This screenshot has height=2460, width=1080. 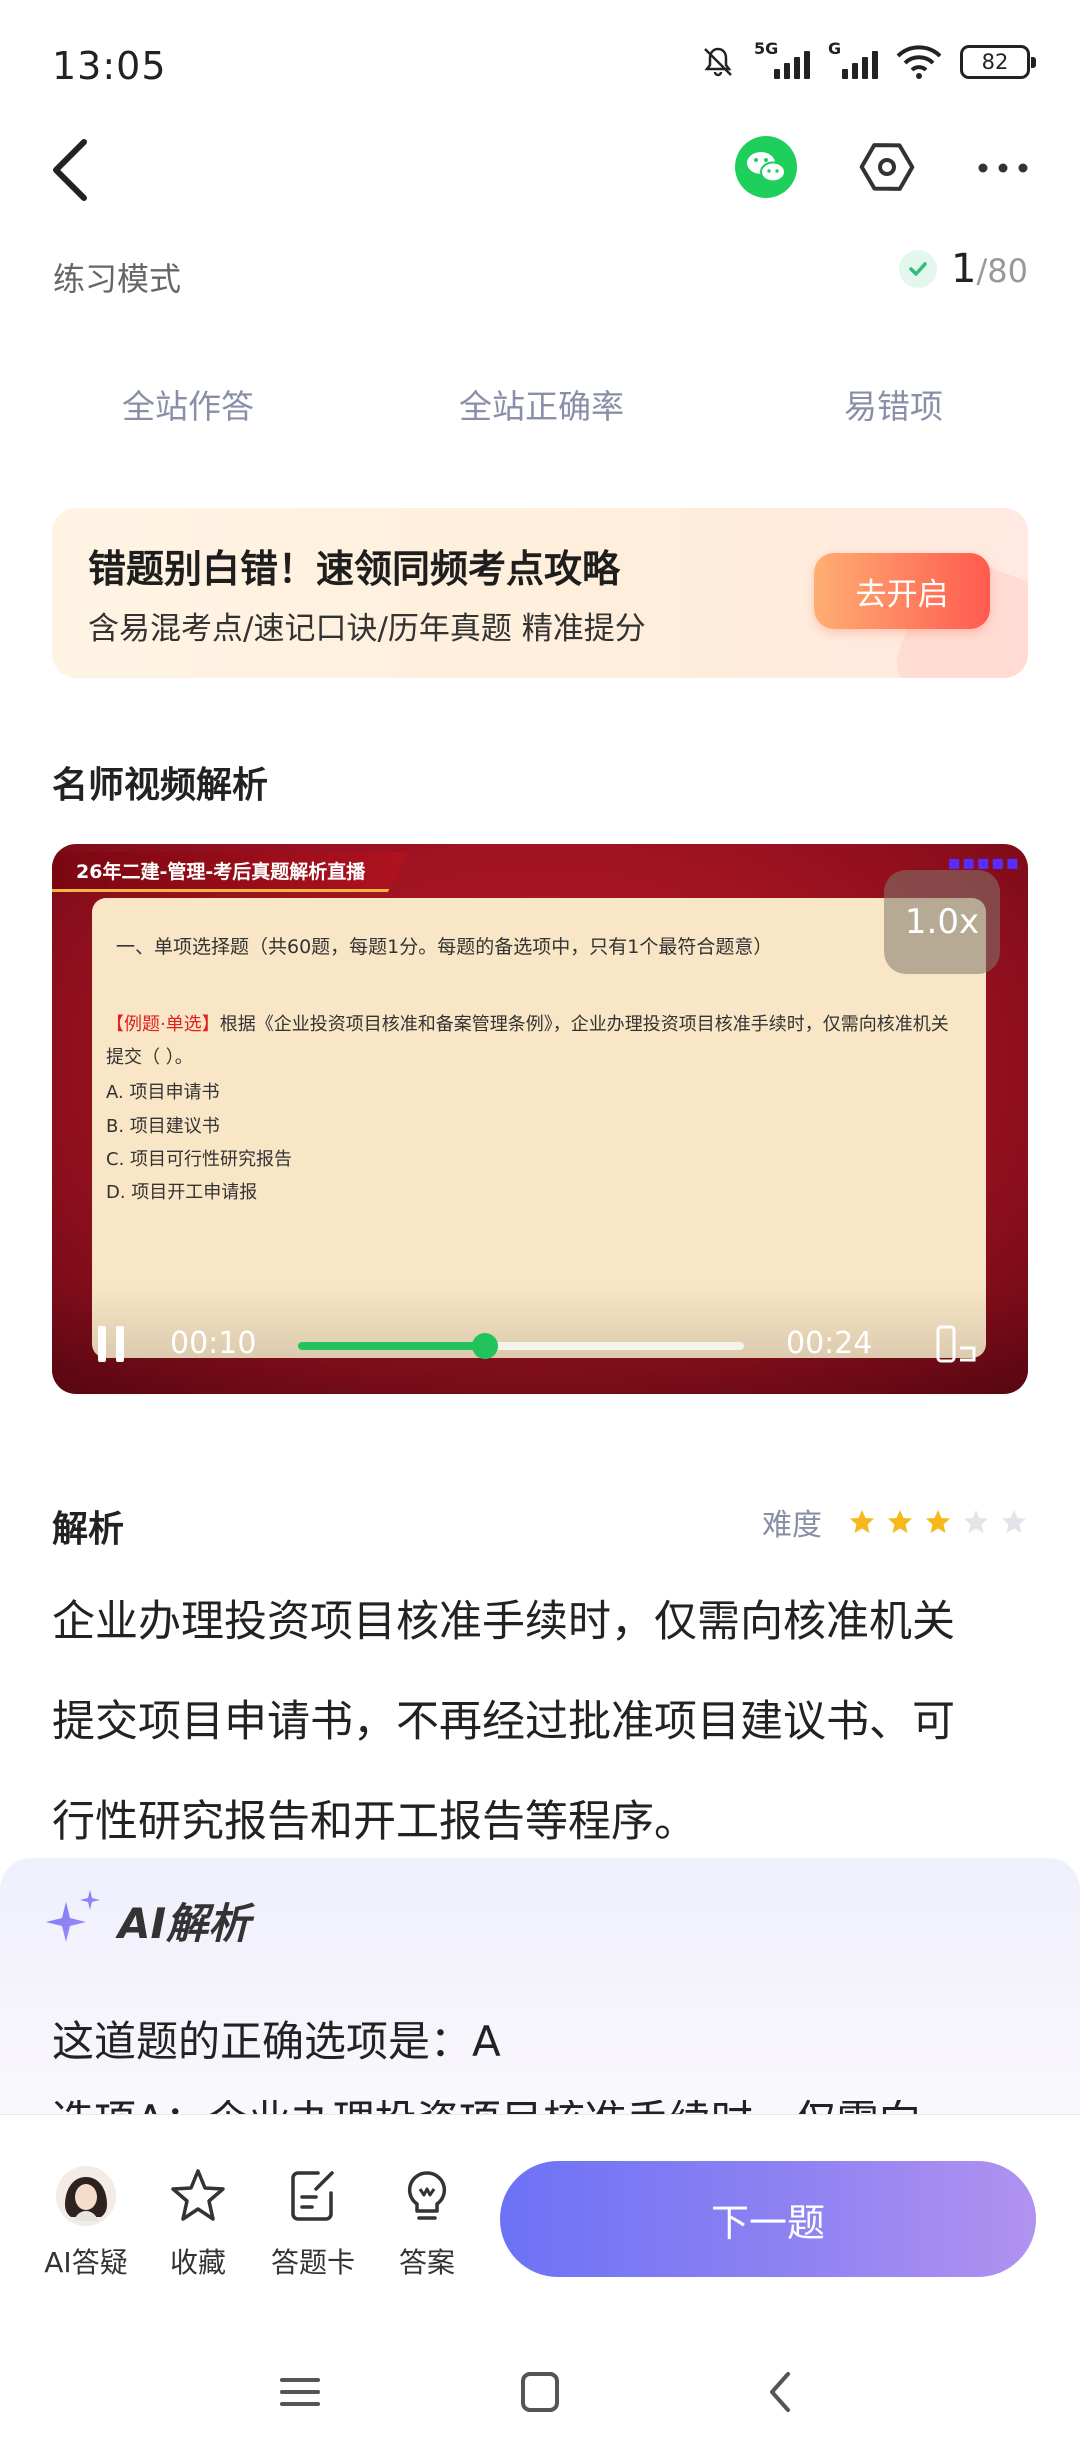 What do you see at coordinates (367, 629) in the screenshot?
I see `banner-subtitle: 含易混考点/速记口诀/历年真题 精准提分` at bounding box center [367, 629].